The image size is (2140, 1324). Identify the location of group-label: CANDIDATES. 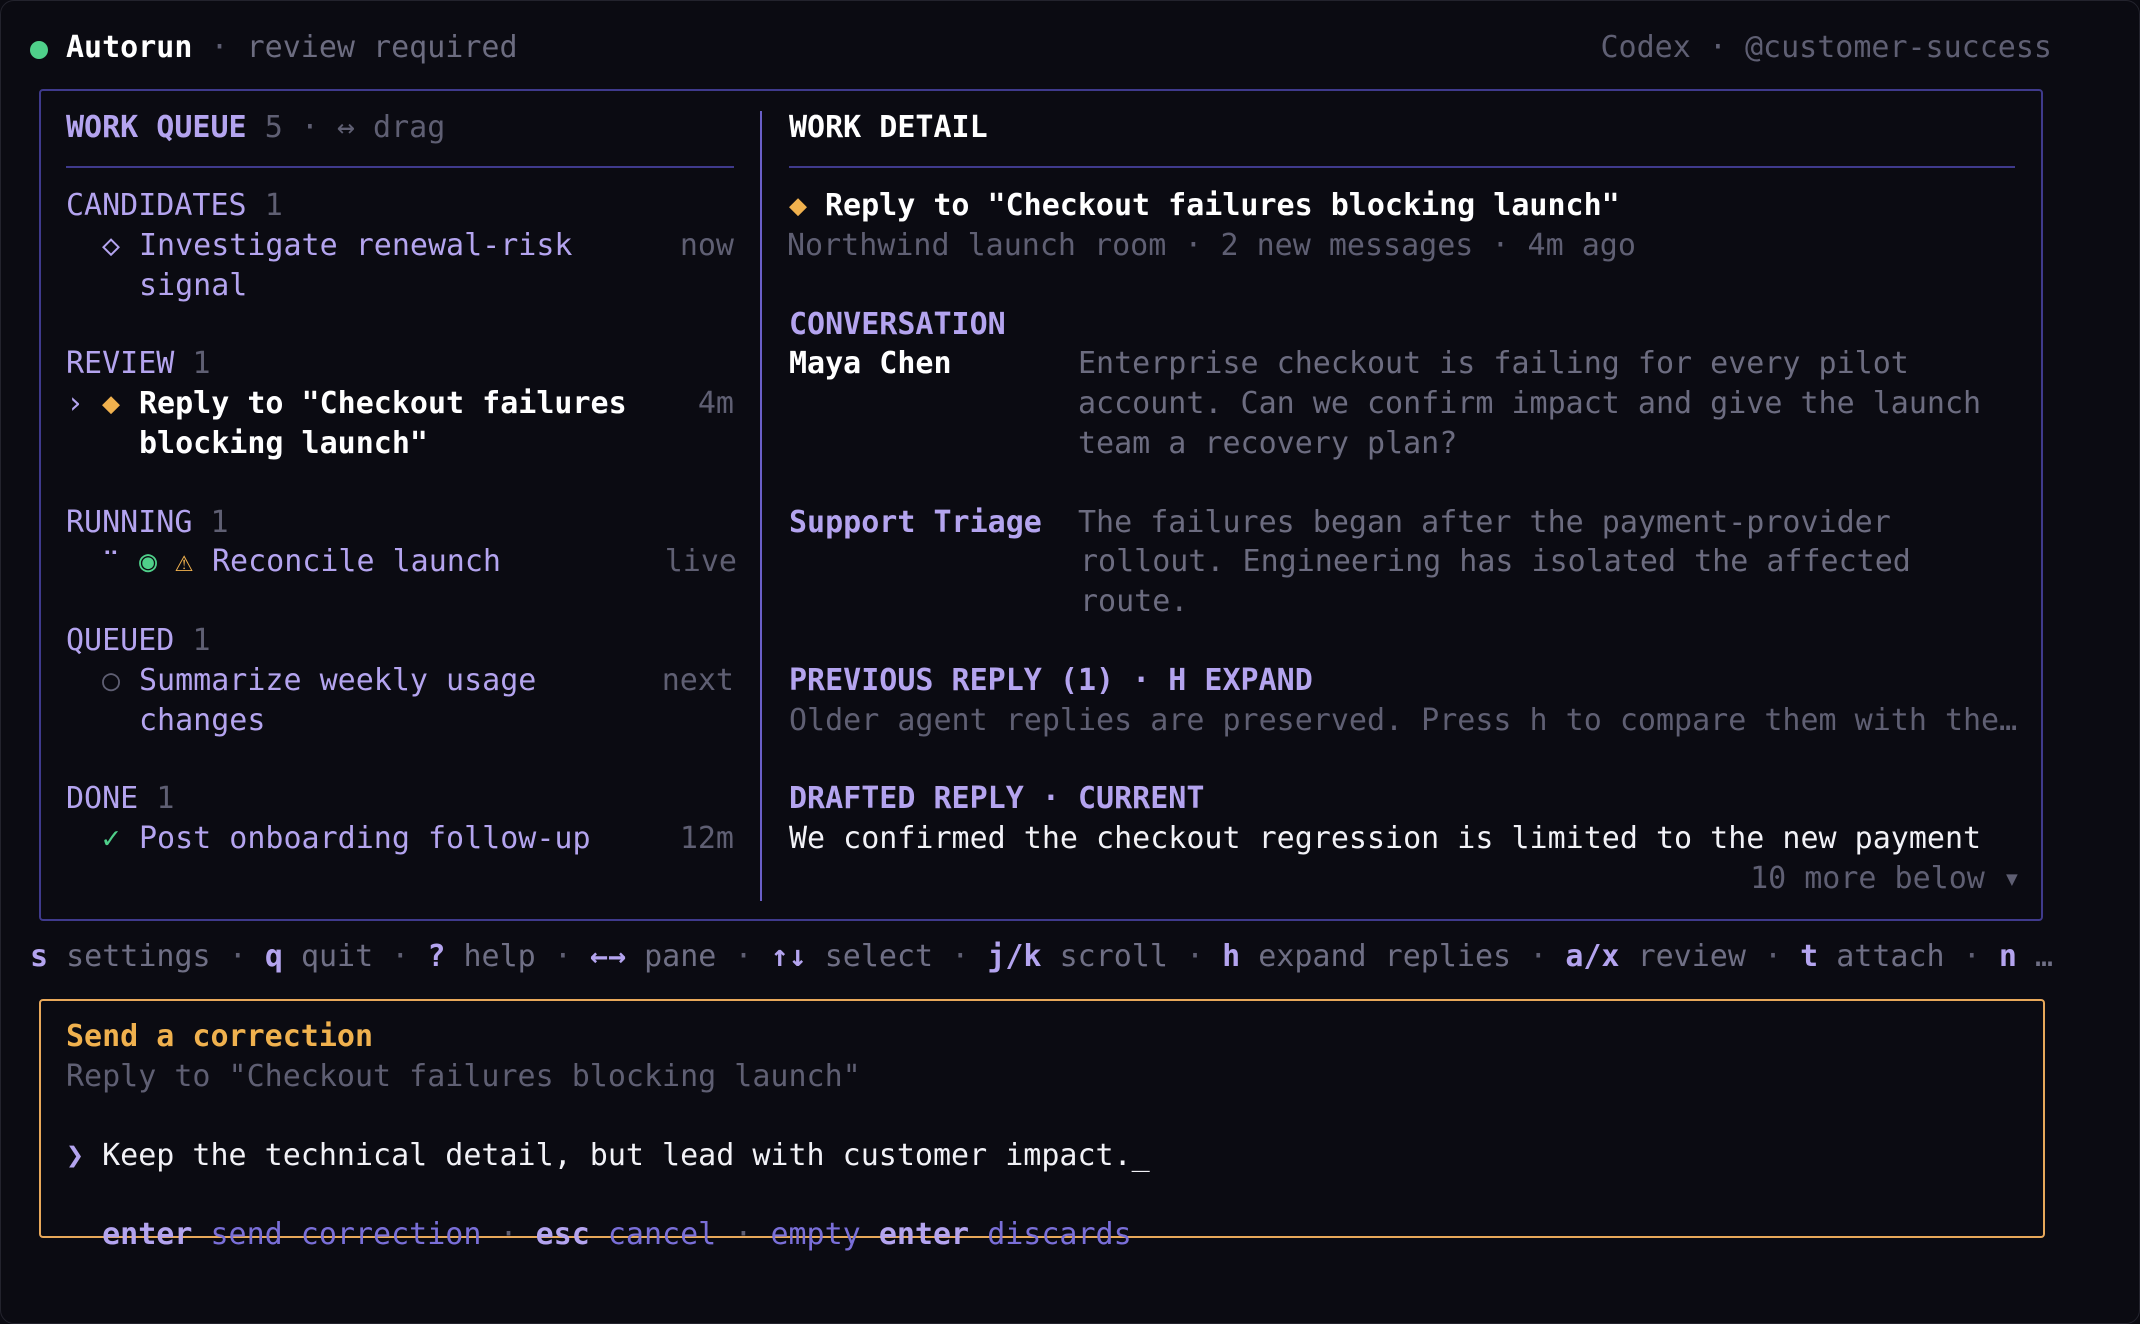
(156, 205).